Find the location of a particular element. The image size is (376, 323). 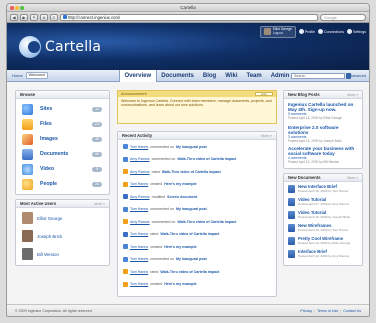

site-logo-text: Cartella is located at coordinates (73, 47).